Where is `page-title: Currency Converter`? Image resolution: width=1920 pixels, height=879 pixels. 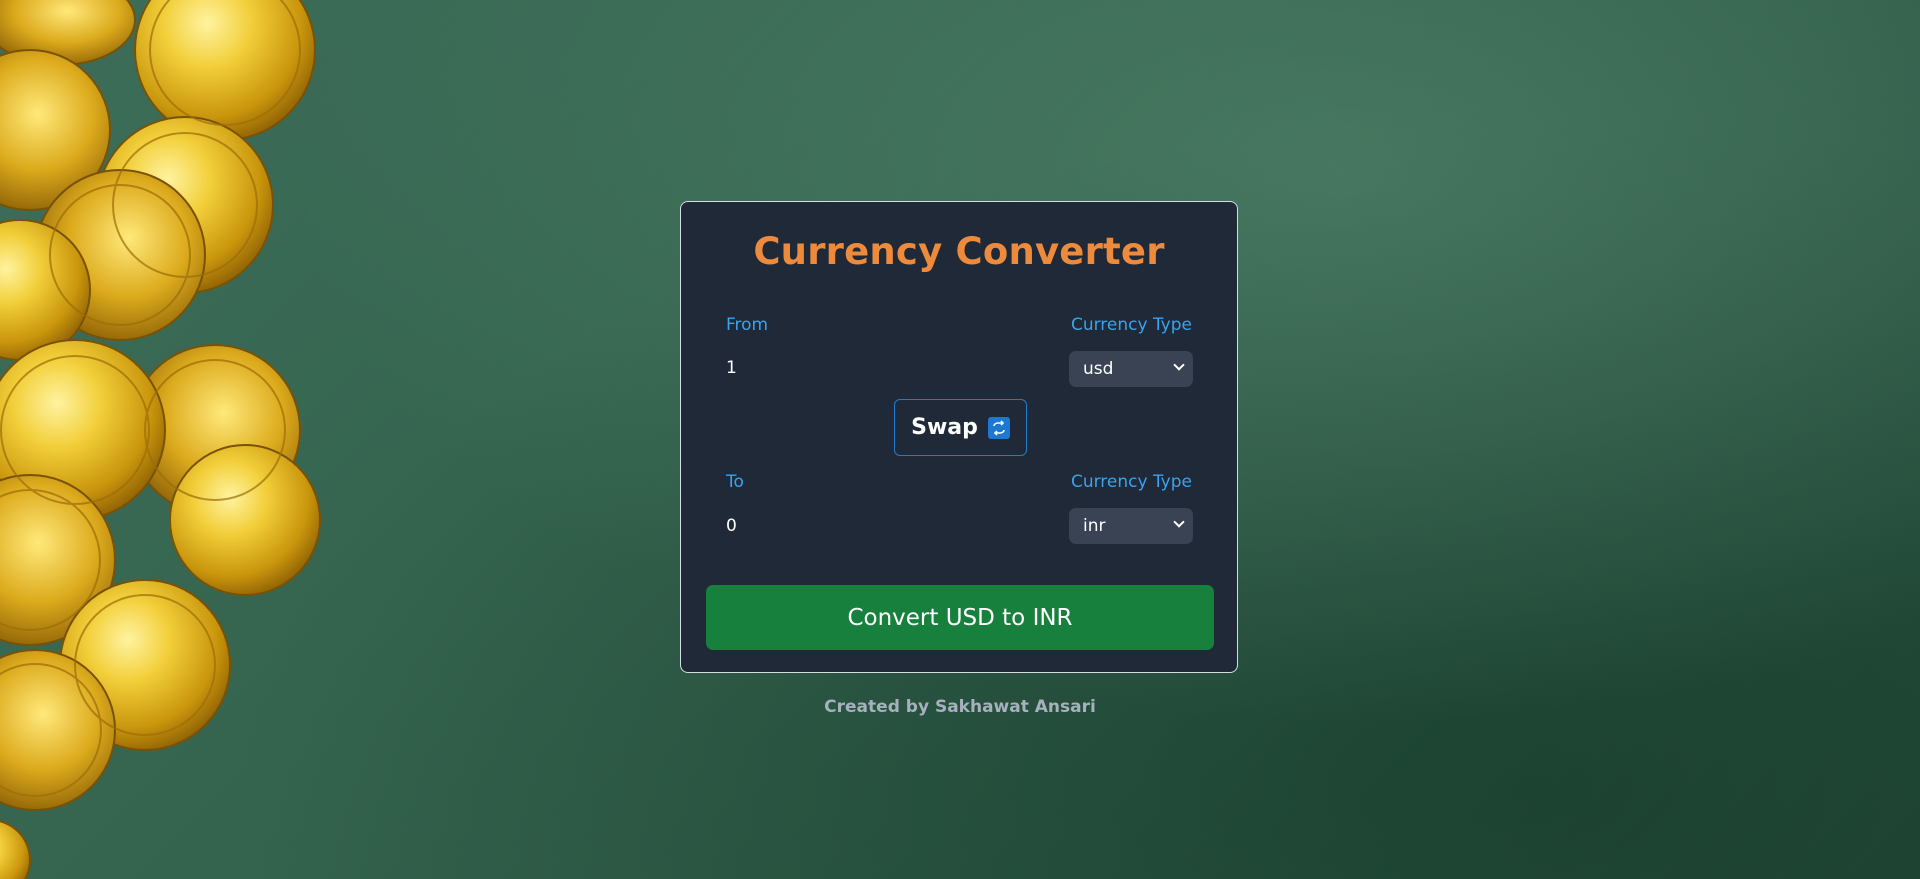
page-title: Currency Converter is located at coordinates (959, 251).